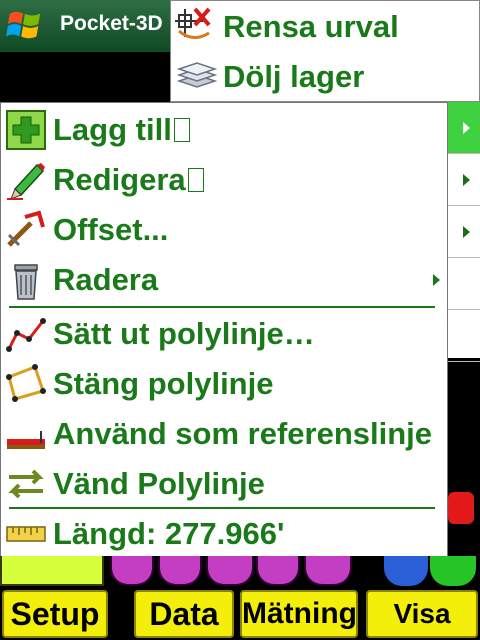 The width and height of the screenshot is (480, 640). What do you see at coordinates (112, 129) in the screenshot?
I see `menu-item-text: Lagg till` at bounding box center [112, 129].